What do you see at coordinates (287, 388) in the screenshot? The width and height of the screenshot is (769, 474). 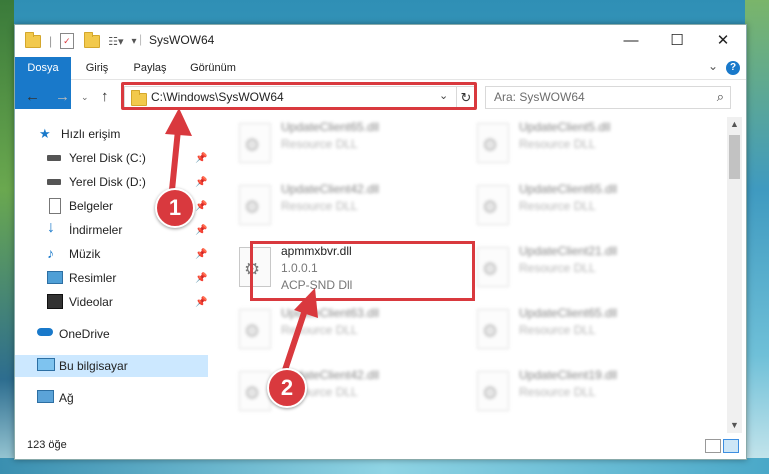 I see `callout-step-2: 2` at bounding box center [287, 388].